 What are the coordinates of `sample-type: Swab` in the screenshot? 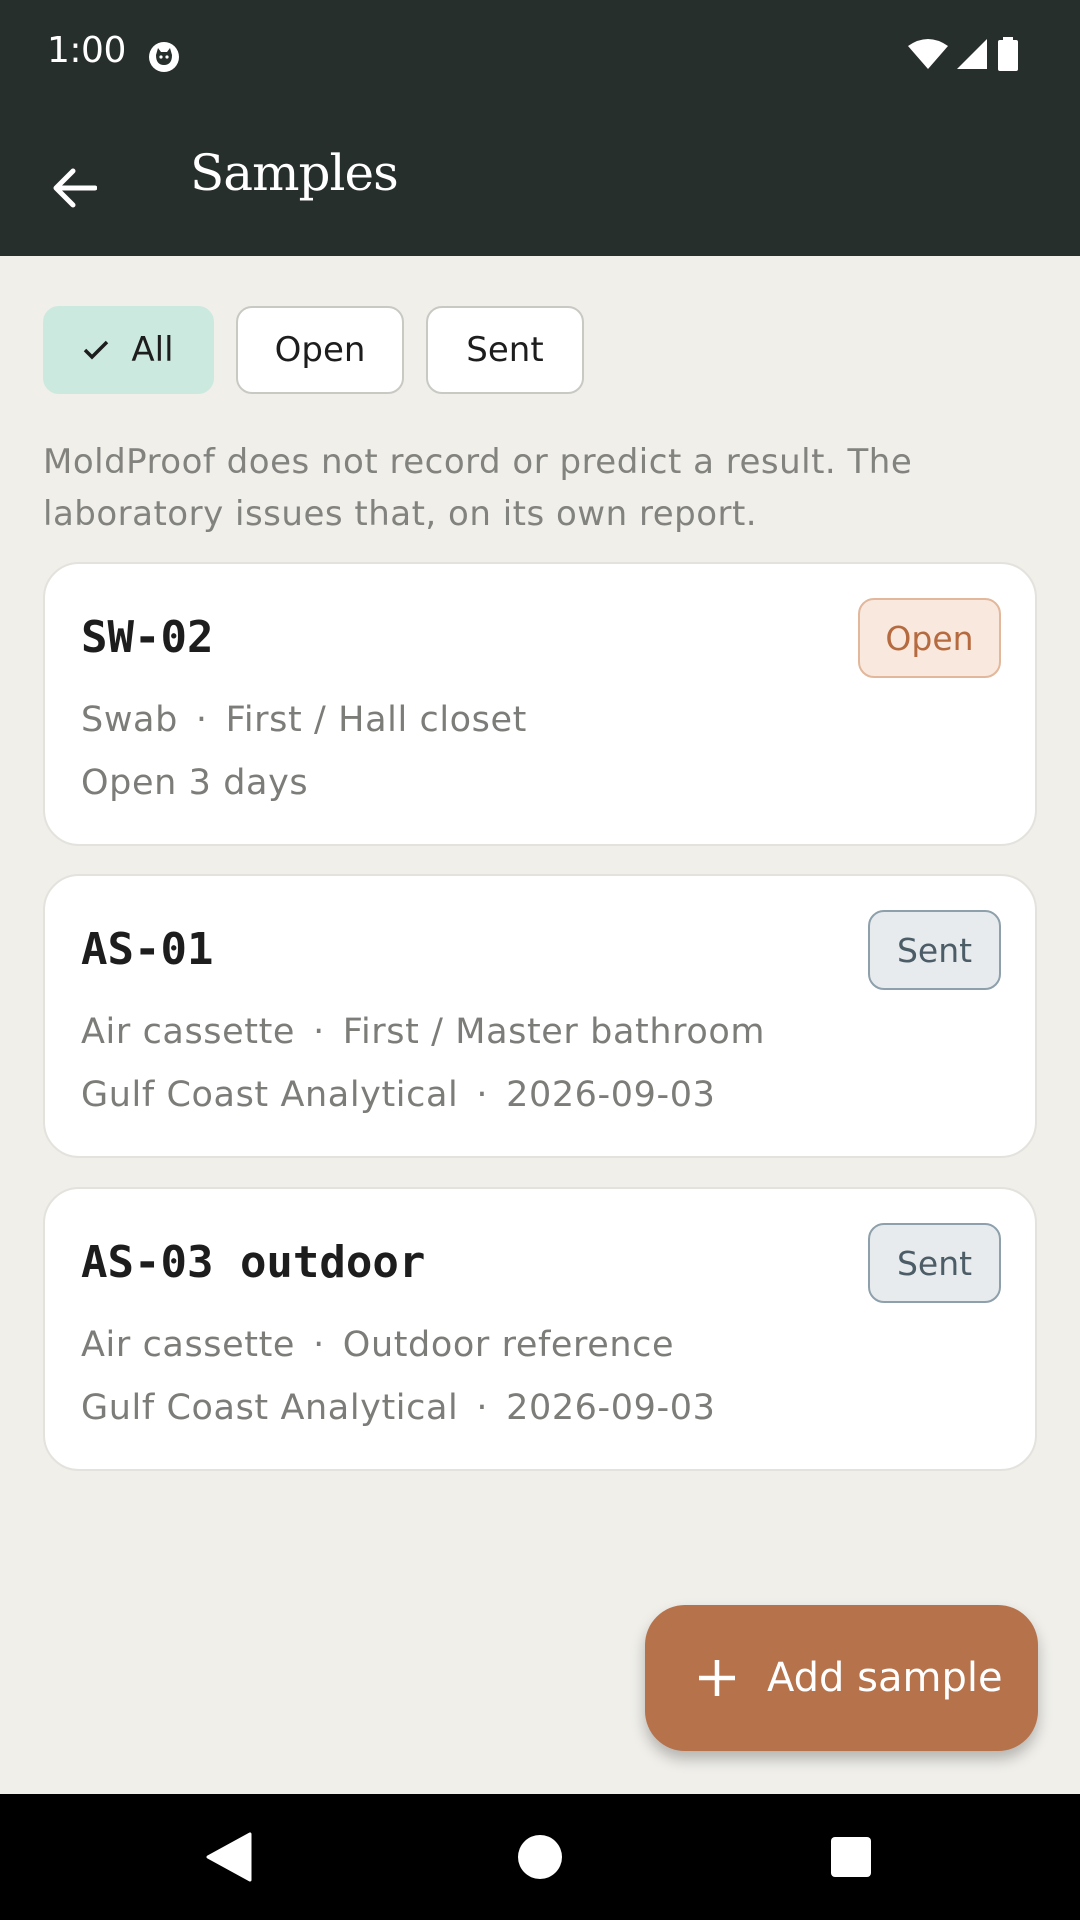 It's located at (129, 720).